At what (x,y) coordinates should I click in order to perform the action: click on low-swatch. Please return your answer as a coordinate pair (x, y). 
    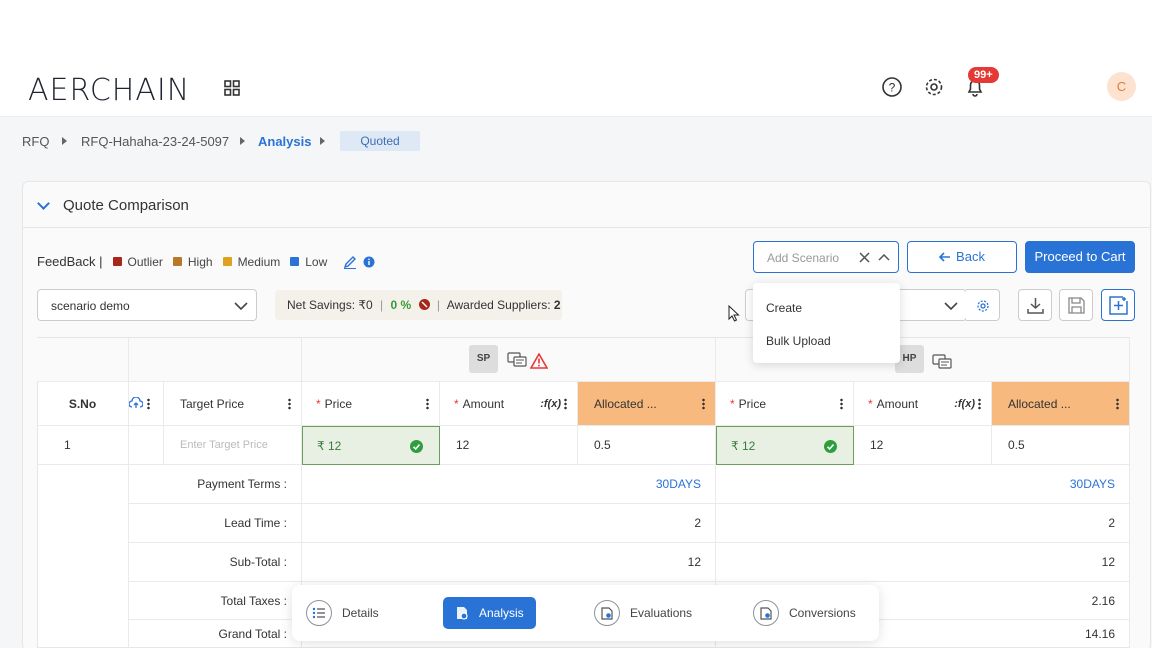
    Looking at the image, I should click on (295, 261).